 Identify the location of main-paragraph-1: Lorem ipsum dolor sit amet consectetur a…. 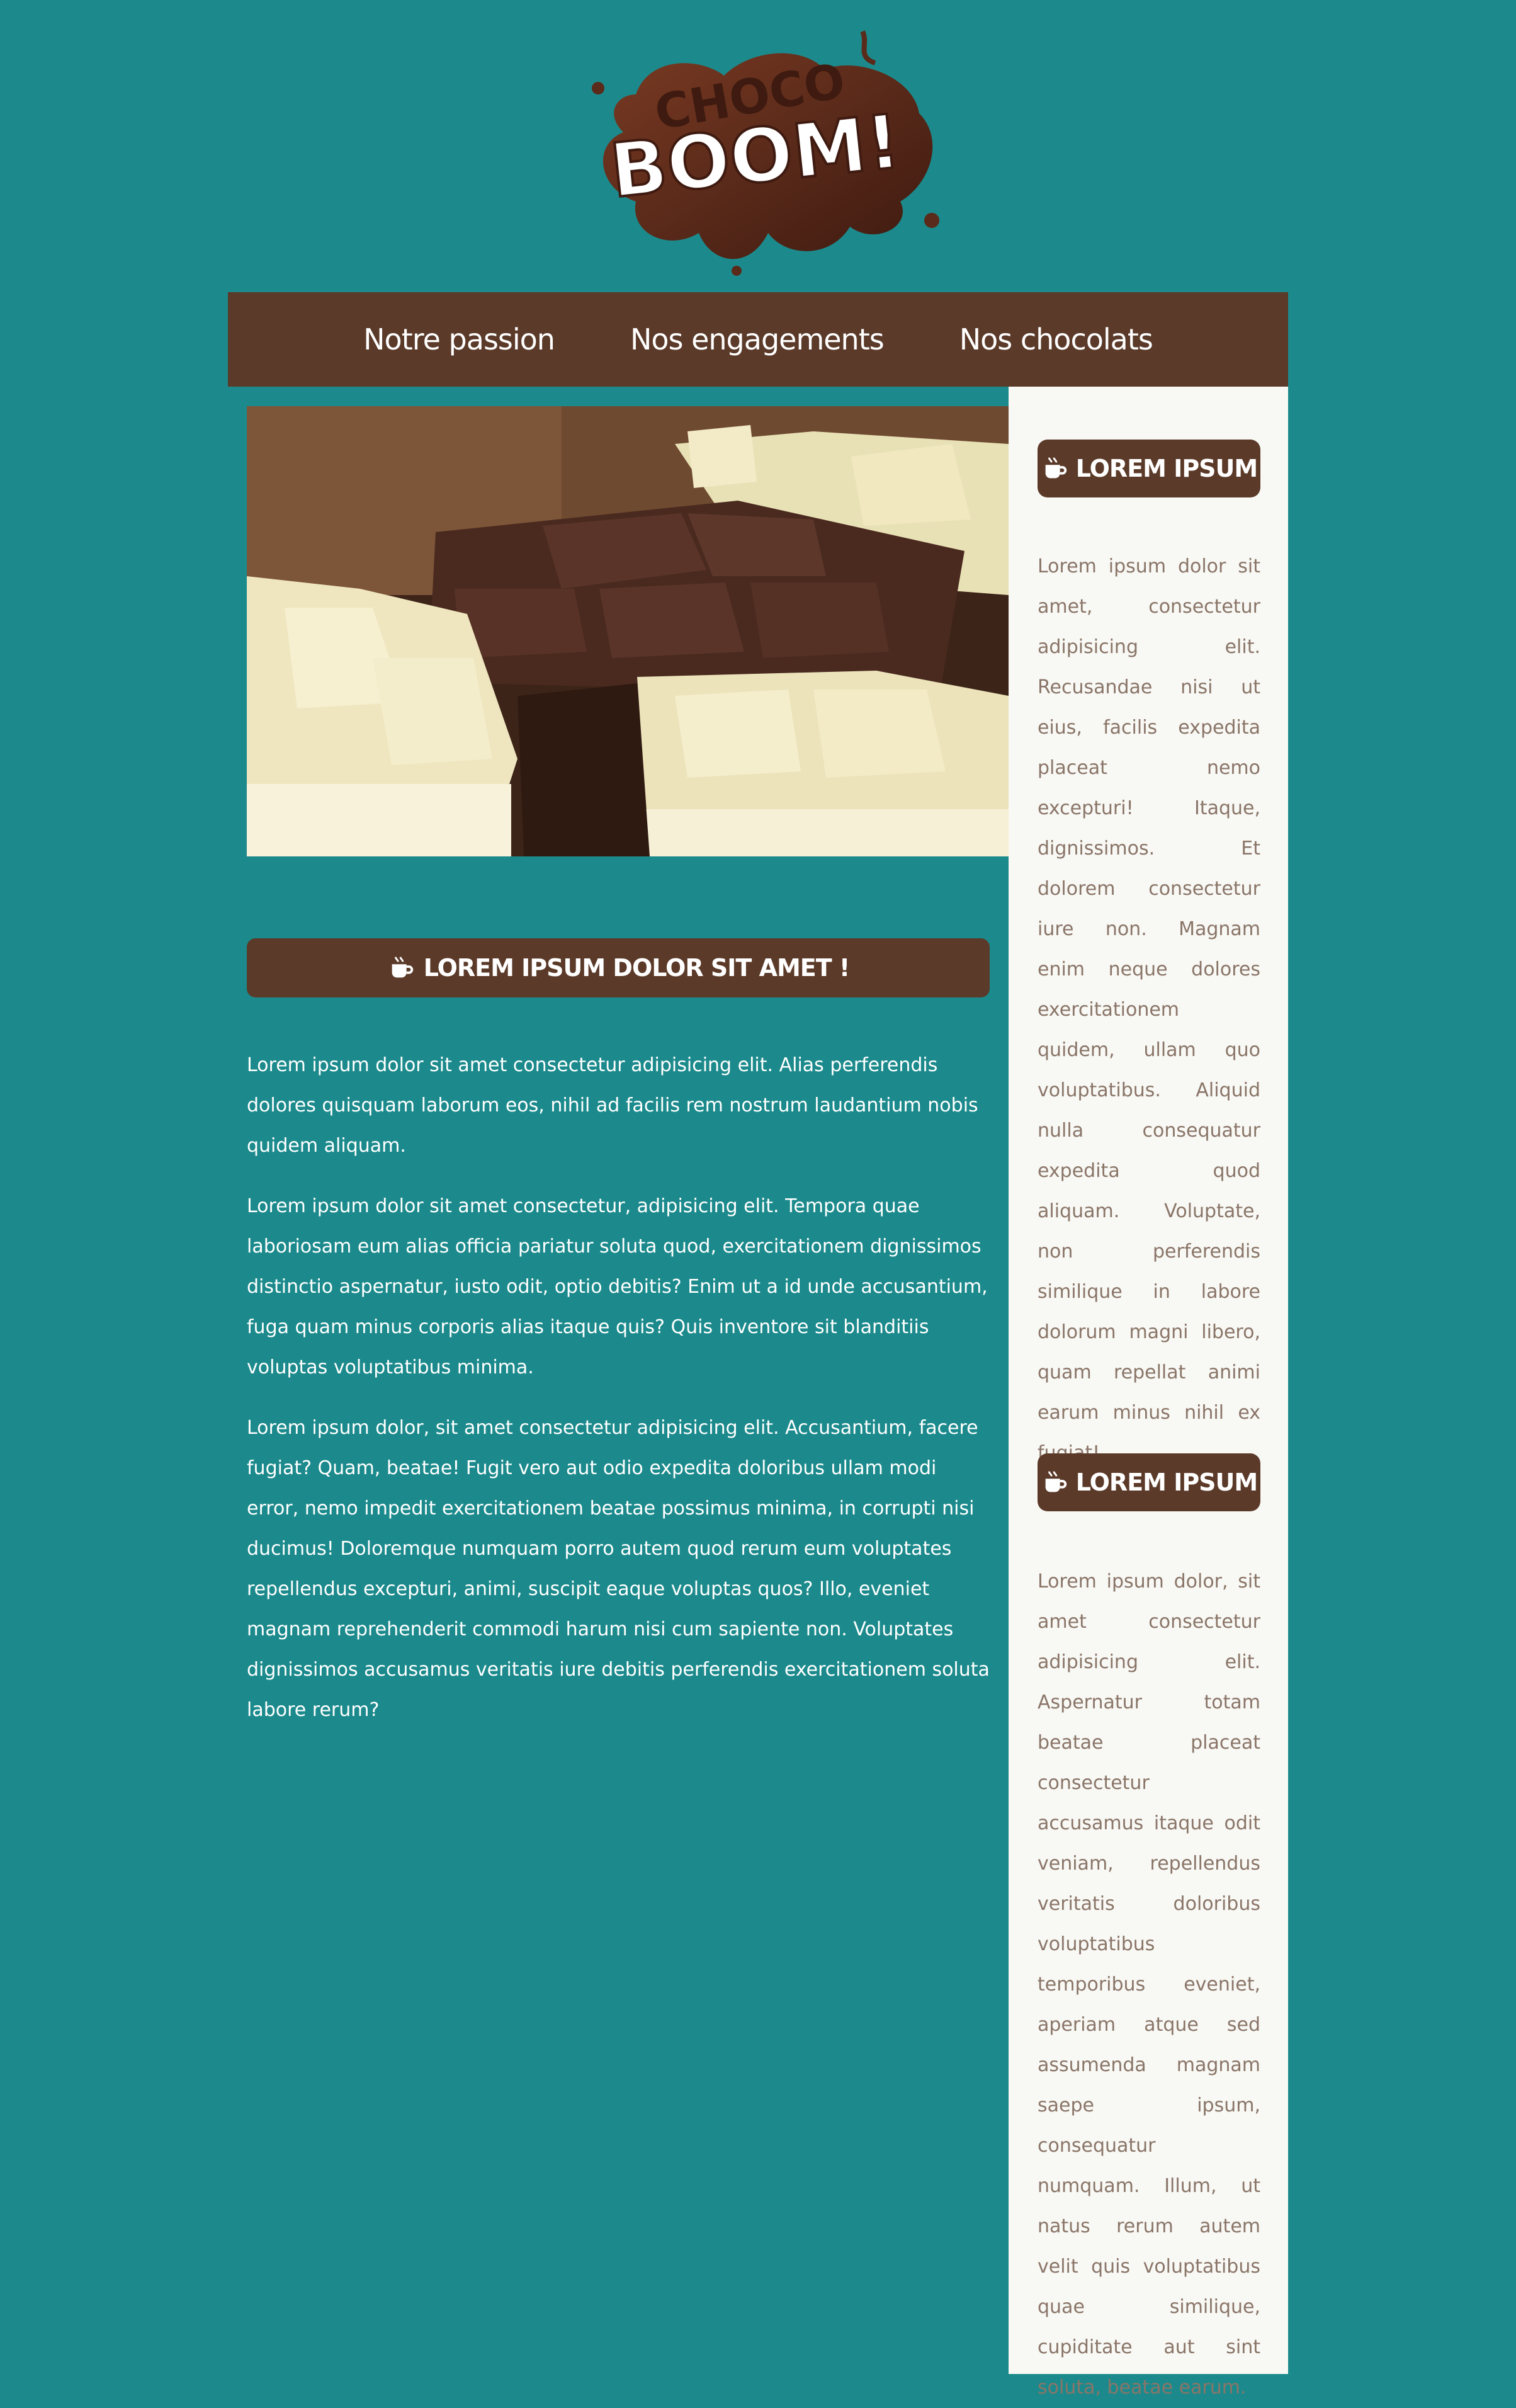
(612, 1105).